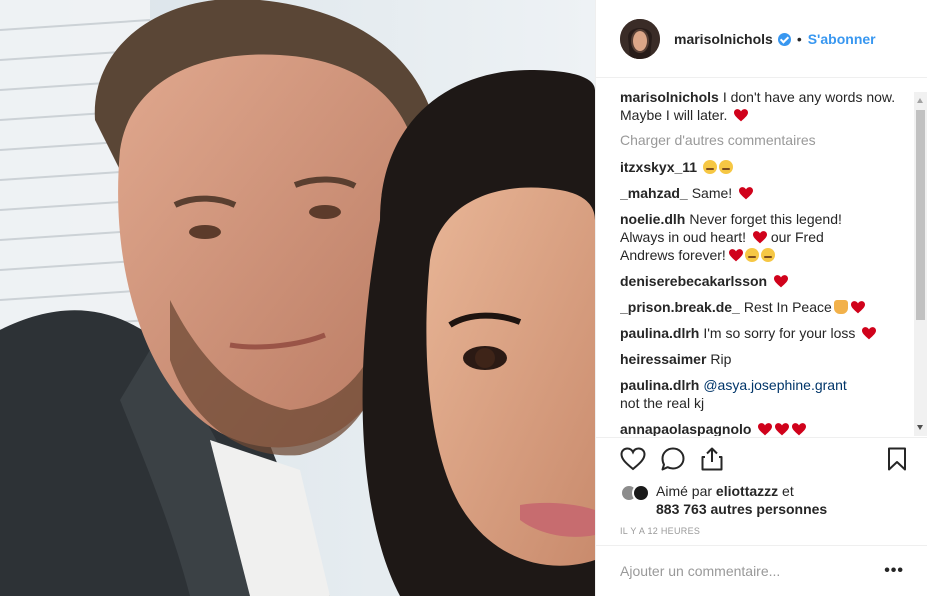 The image size is (927, 596). Describe the element at coordinates (680, 307) in the screenshot. I see `comment-username: _prison.break.de_` at that location.